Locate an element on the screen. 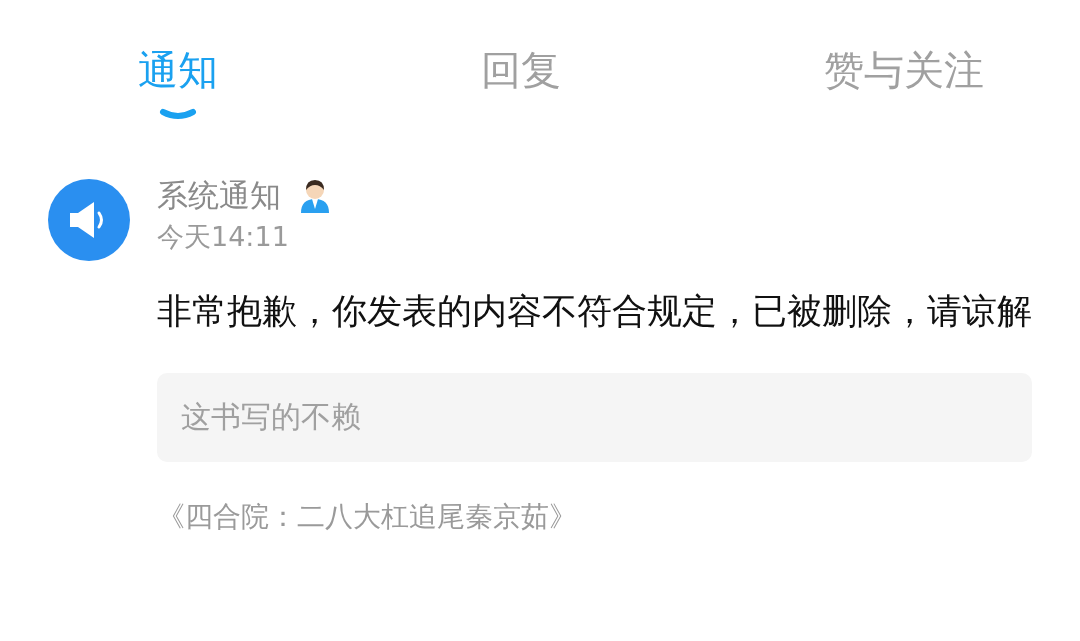 The height and width of the screenshot is (641, 1080). tab: 赞与关注 is located at coordinates (904, 70).